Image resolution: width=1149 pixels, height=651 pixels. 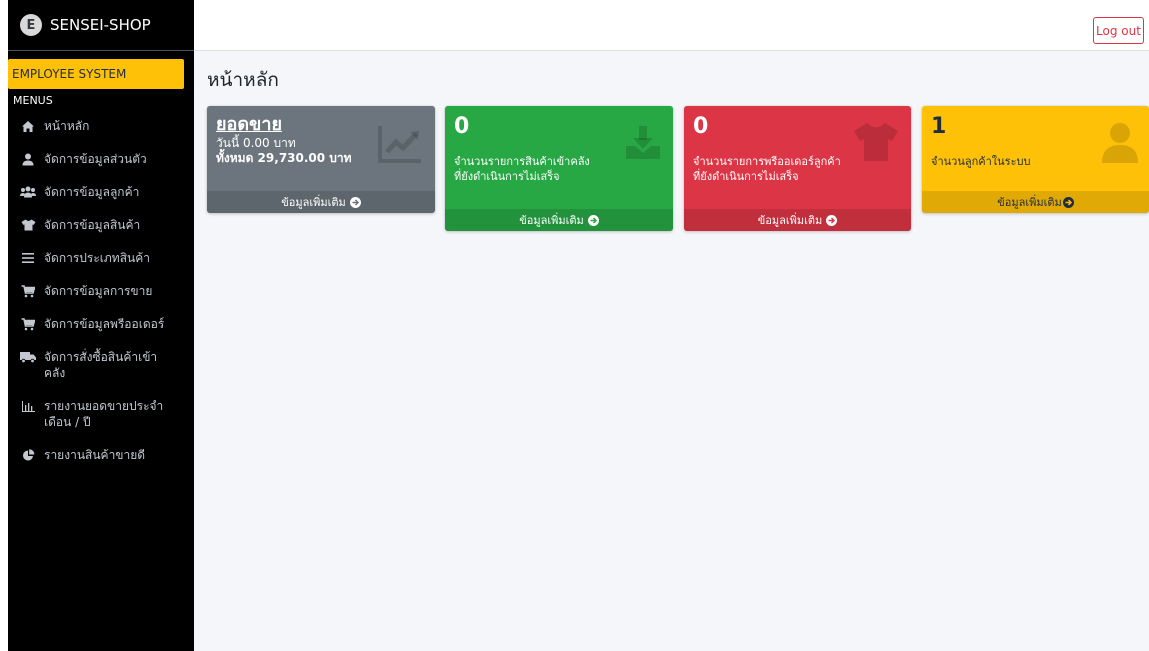 I want to click on sidebar-item-preorders: จัดการข้อมูลพรีออเดอร์, so click(x=101, y=324).